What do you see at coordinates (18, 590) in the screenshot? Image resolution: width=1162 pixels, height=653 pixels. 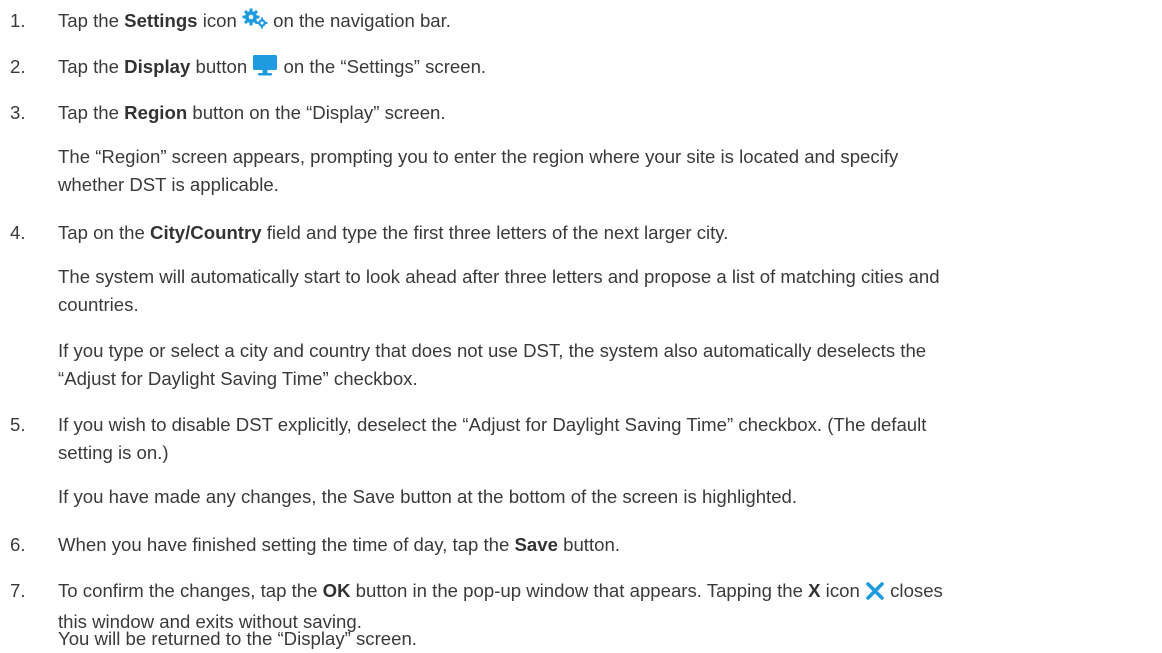 I see `step-number: 7.` at bounding box center [18, 590].